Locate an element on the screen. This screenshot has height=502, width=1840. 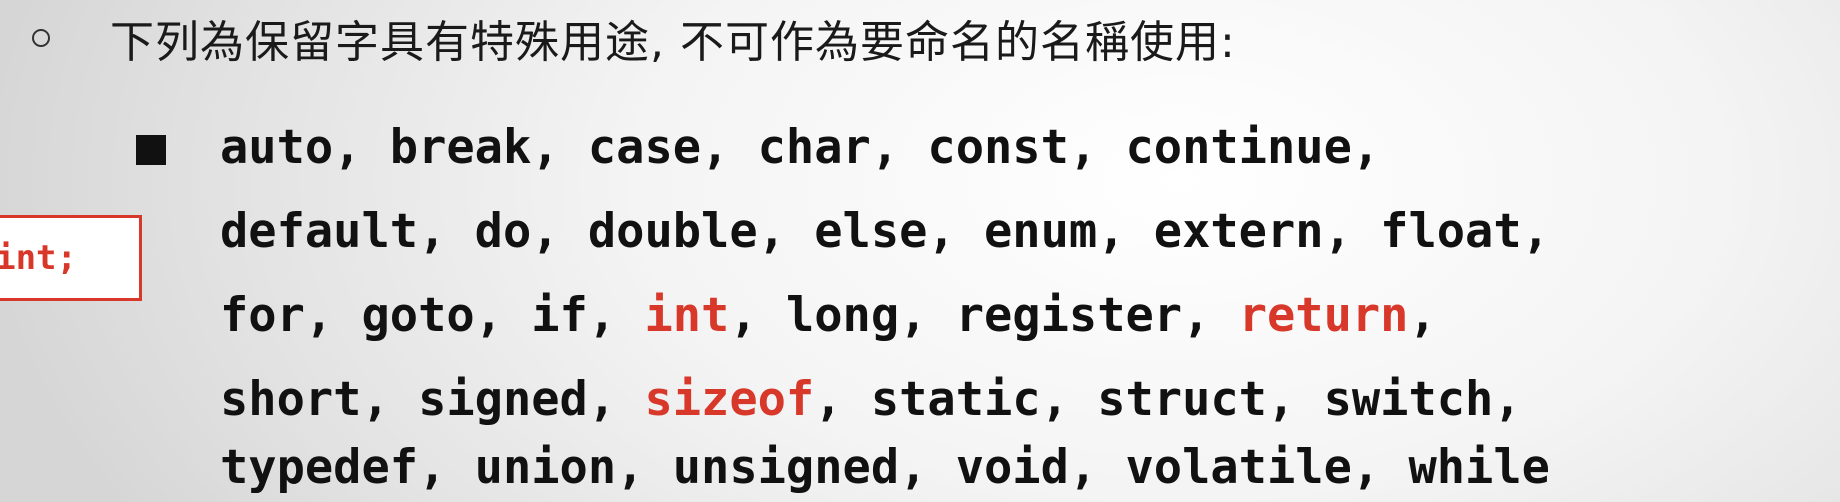
keyword-continue: continue is located at coordinates (1238, 147).